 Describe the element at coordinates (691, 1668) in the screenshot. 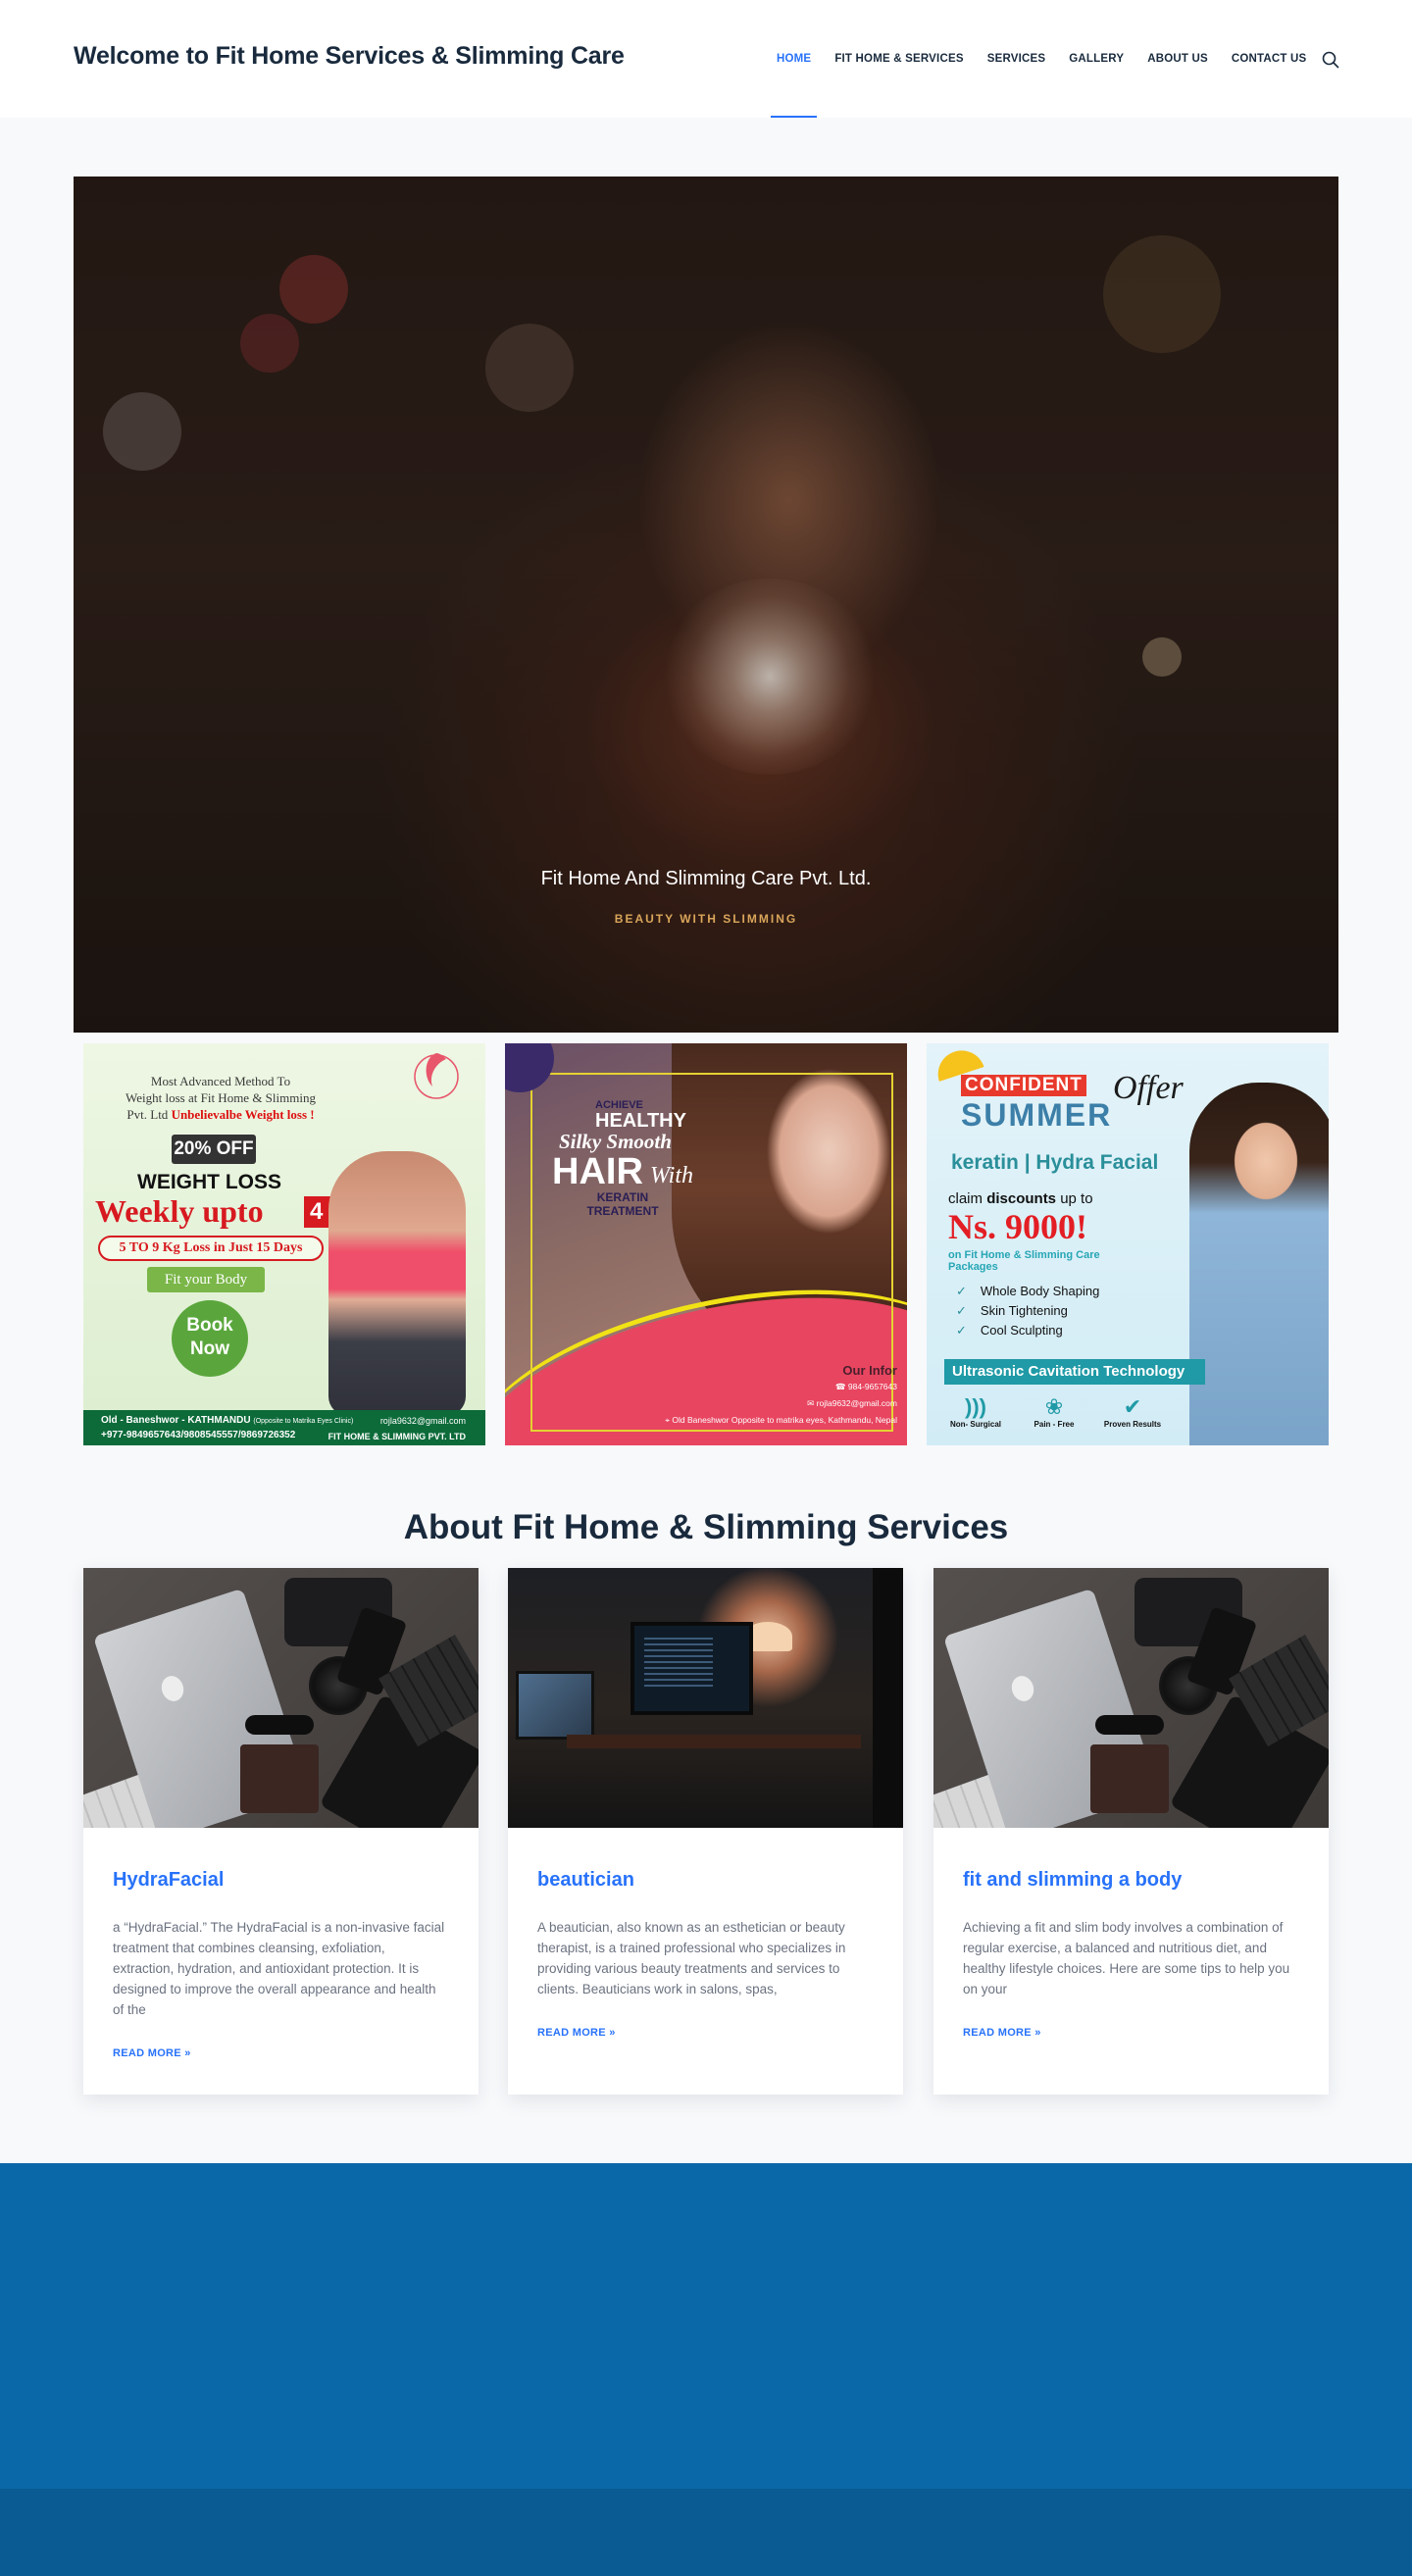

I see `monitor-graphic` at that location.